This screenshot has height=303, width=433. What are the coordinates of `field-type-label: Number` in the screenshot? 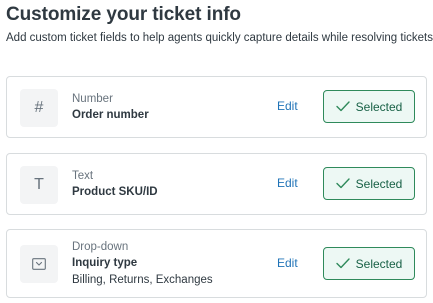 It's located at (92, 99).